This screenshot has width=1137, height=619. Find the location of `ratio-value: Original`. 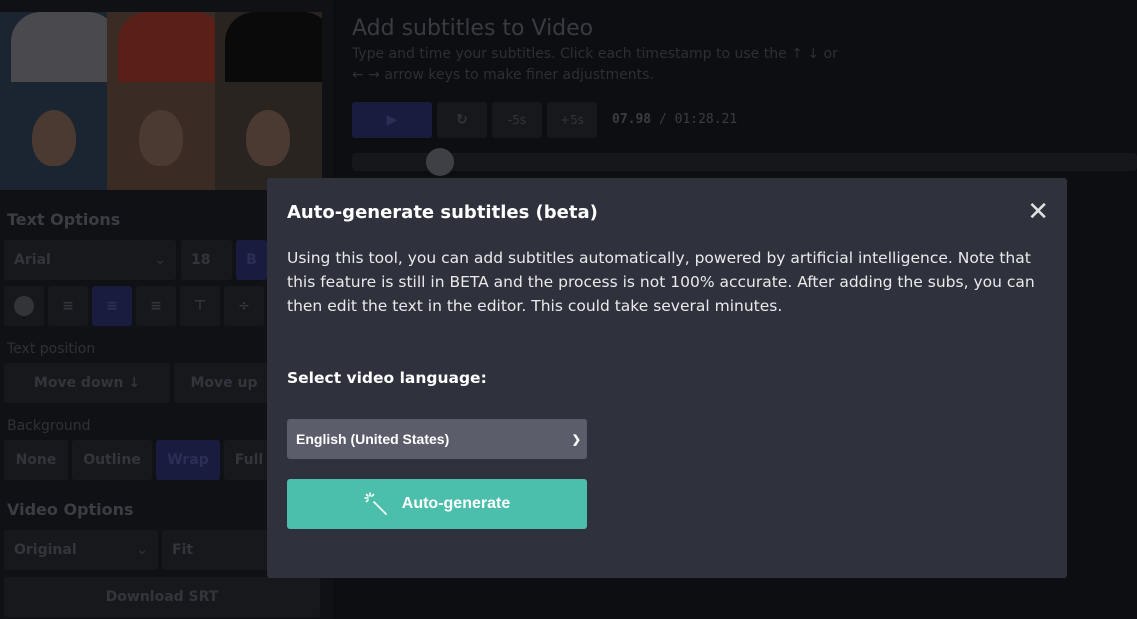

ratio-value: Original is located at coordinates (45, 550).